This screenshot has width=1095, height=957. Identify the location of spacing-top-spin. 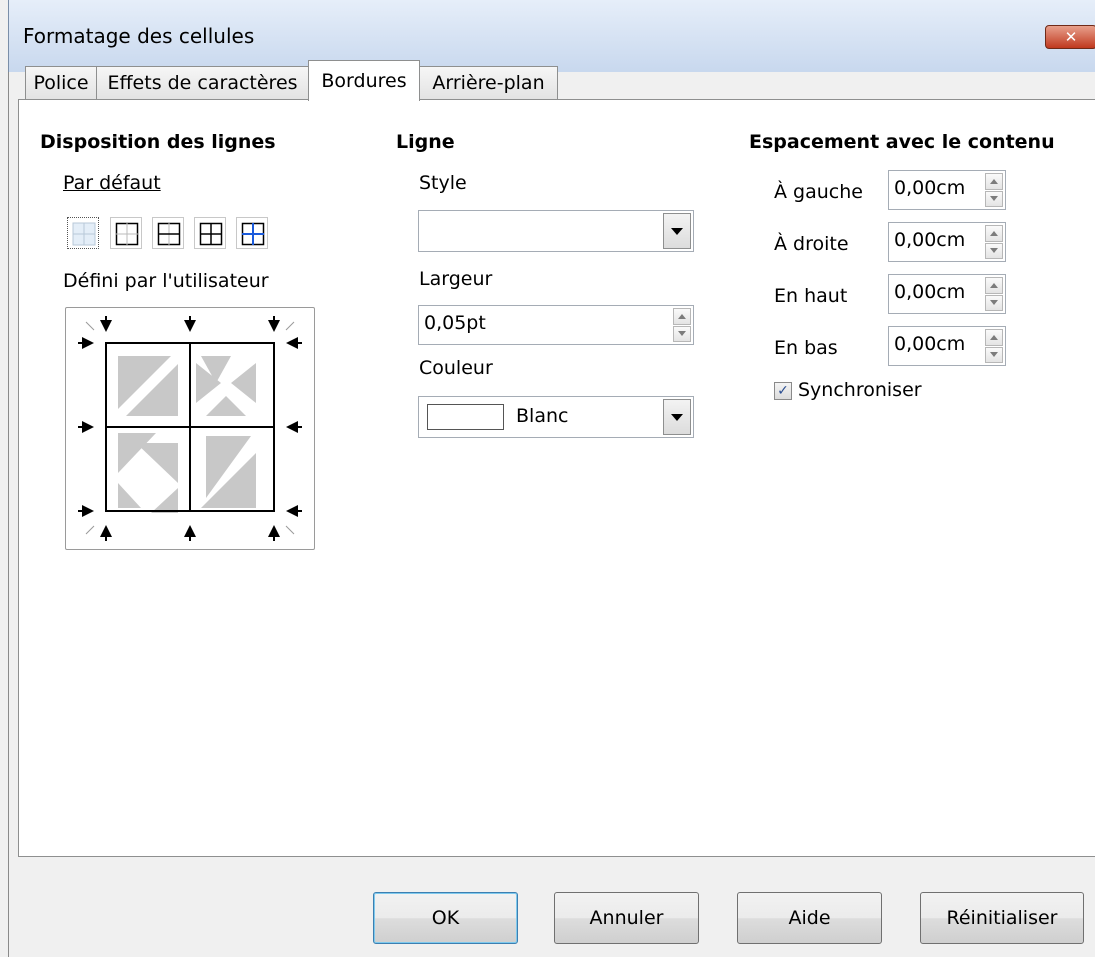
(994, 294).